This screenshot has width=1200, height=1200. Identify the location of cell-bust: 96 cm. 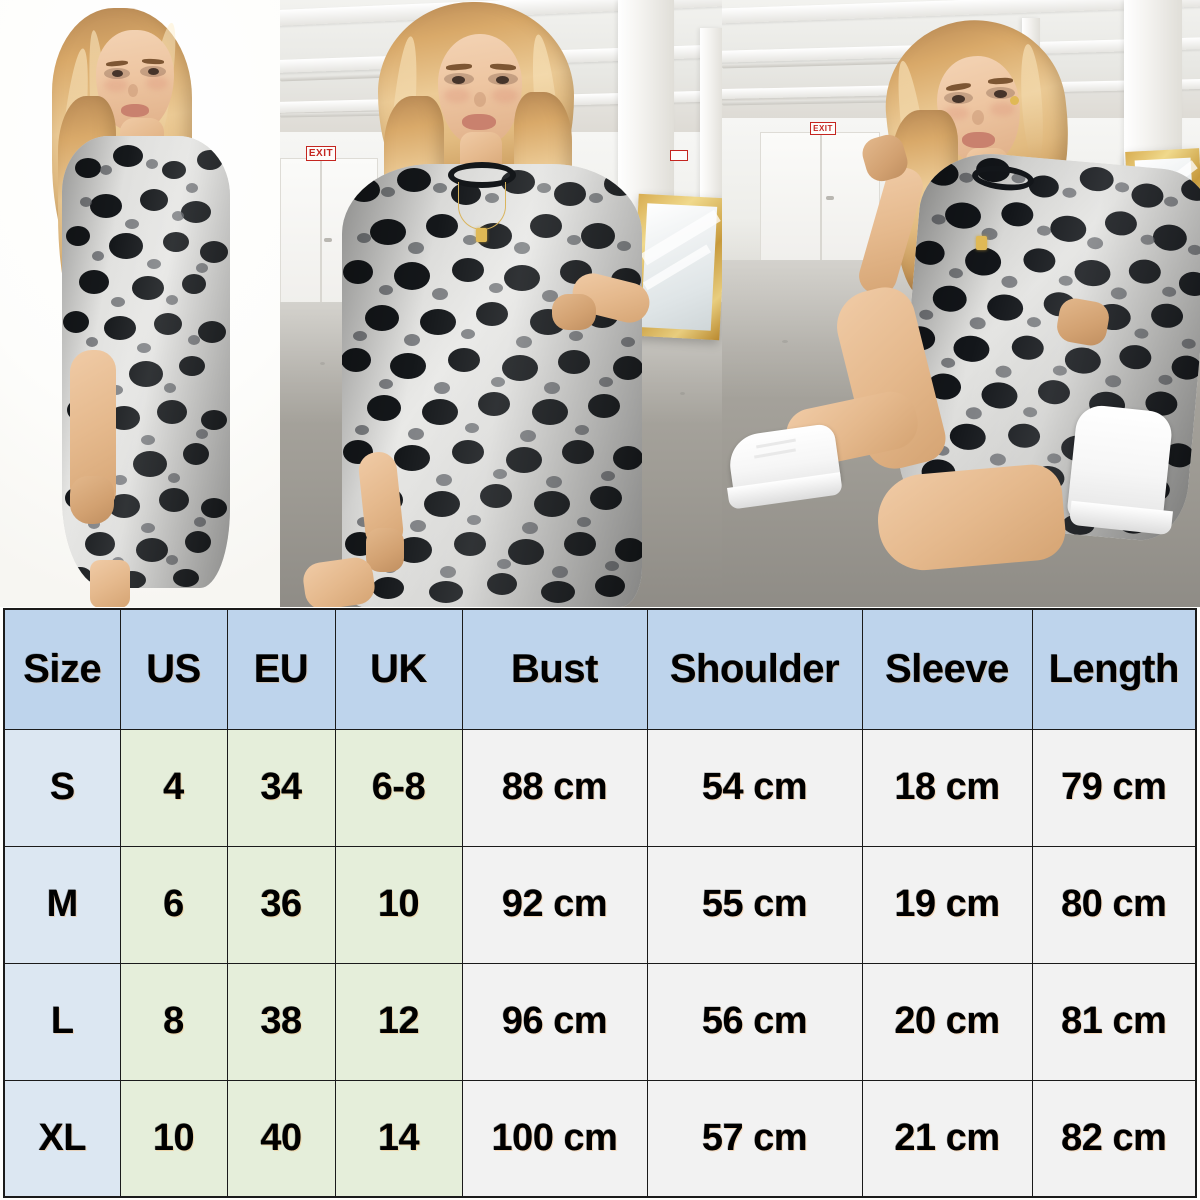
(554, 1021).